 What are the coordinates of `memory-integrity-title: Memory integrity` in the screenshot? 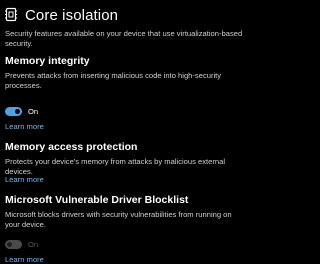 It's located at (47, 61).